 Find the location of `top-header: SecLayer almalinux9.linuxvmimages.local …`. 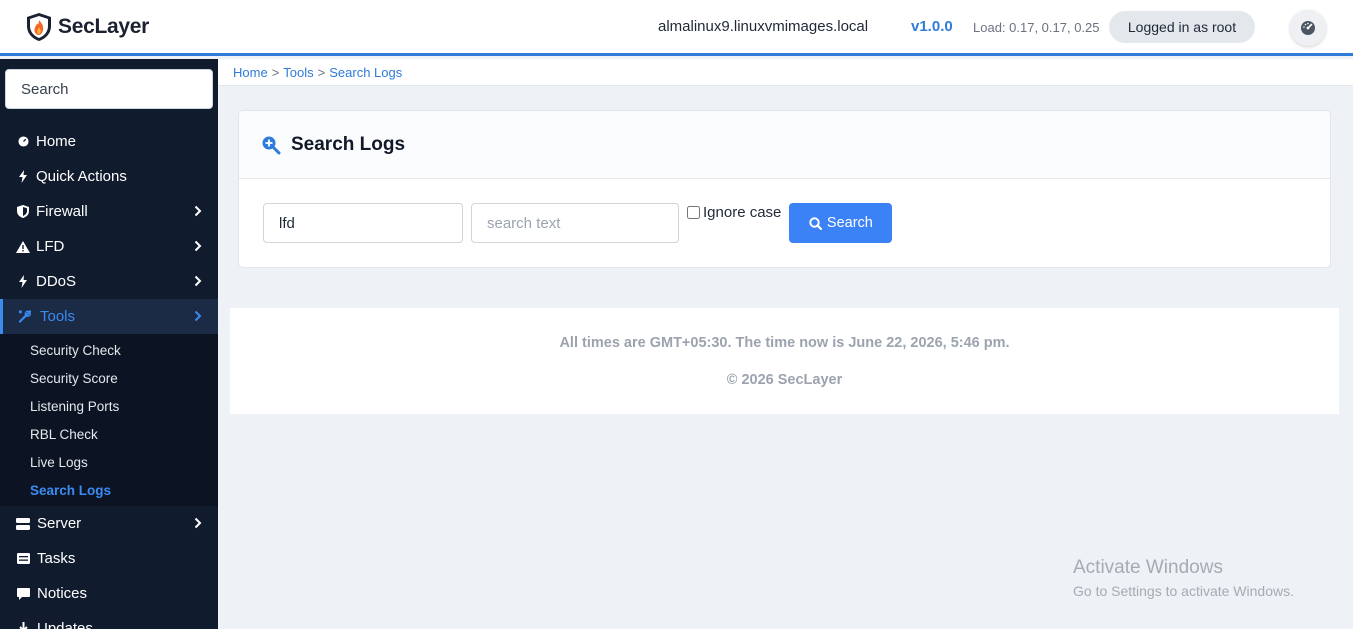

top-header: SecLayer almalinux9.linuxvmimages.local … is located at coordinates (676, 28).